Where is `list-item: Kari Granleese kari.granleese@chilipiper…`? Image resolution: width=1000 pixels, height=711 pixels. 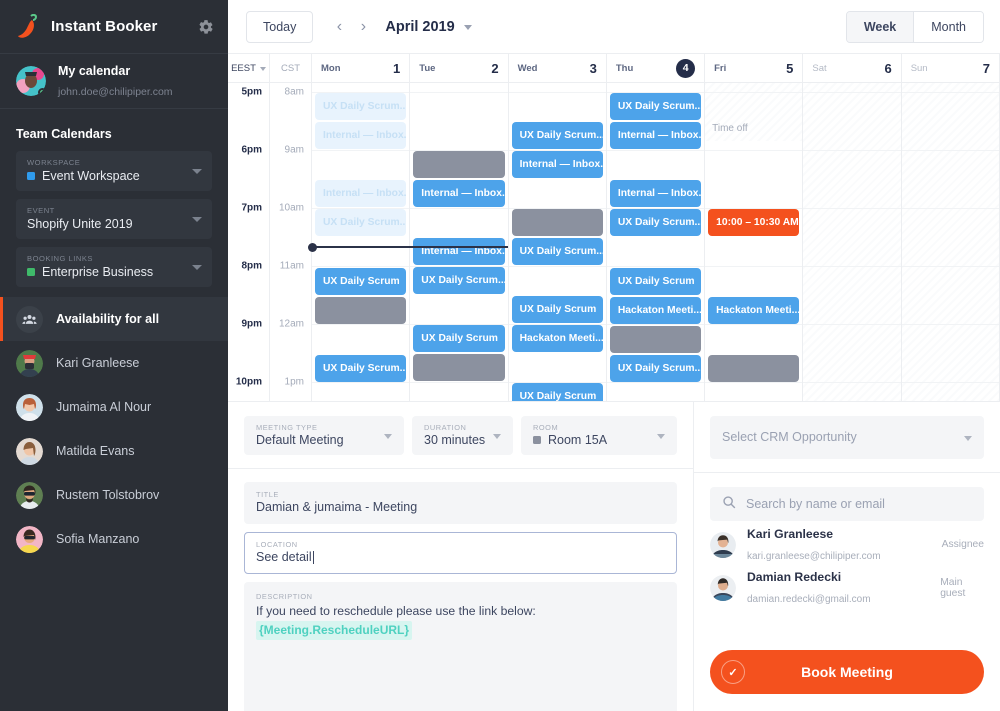 list-item: Kari Granleese kari.granleese@chilipiper… is located at coordinates (847, 544).